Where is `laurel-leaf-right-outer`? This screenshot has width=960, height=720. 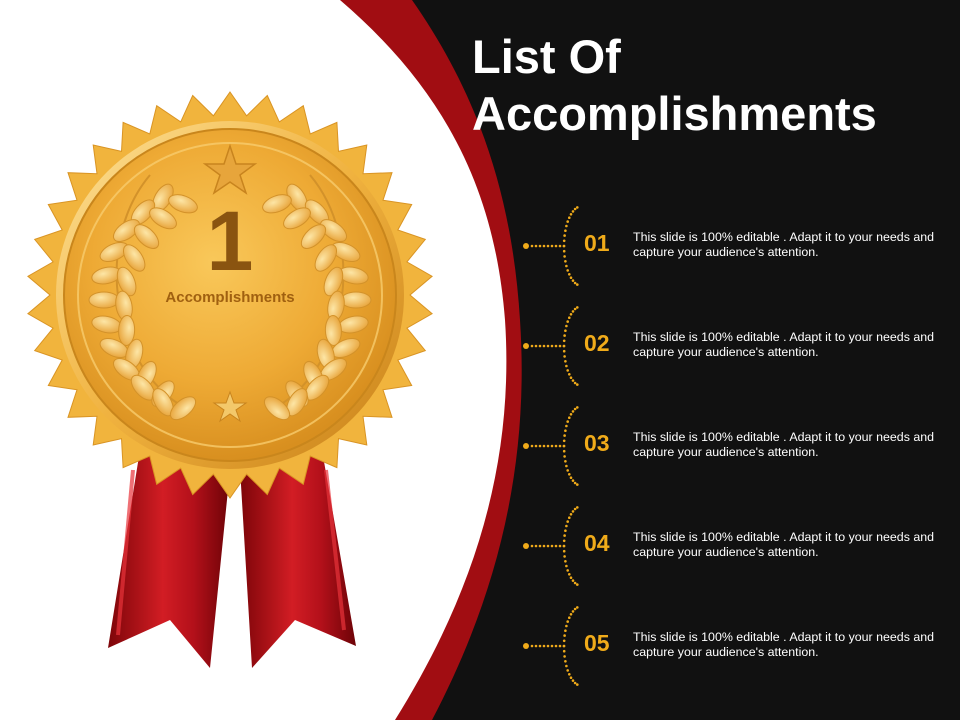 laurel-leaf-right-outer is located at coordinates (356, 300).